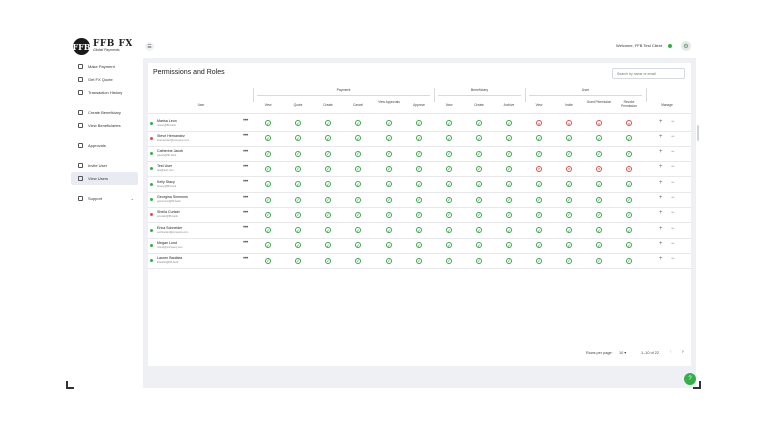 This screenshot has width=768, height=432. I want to click on search-input, so click(648, 73).